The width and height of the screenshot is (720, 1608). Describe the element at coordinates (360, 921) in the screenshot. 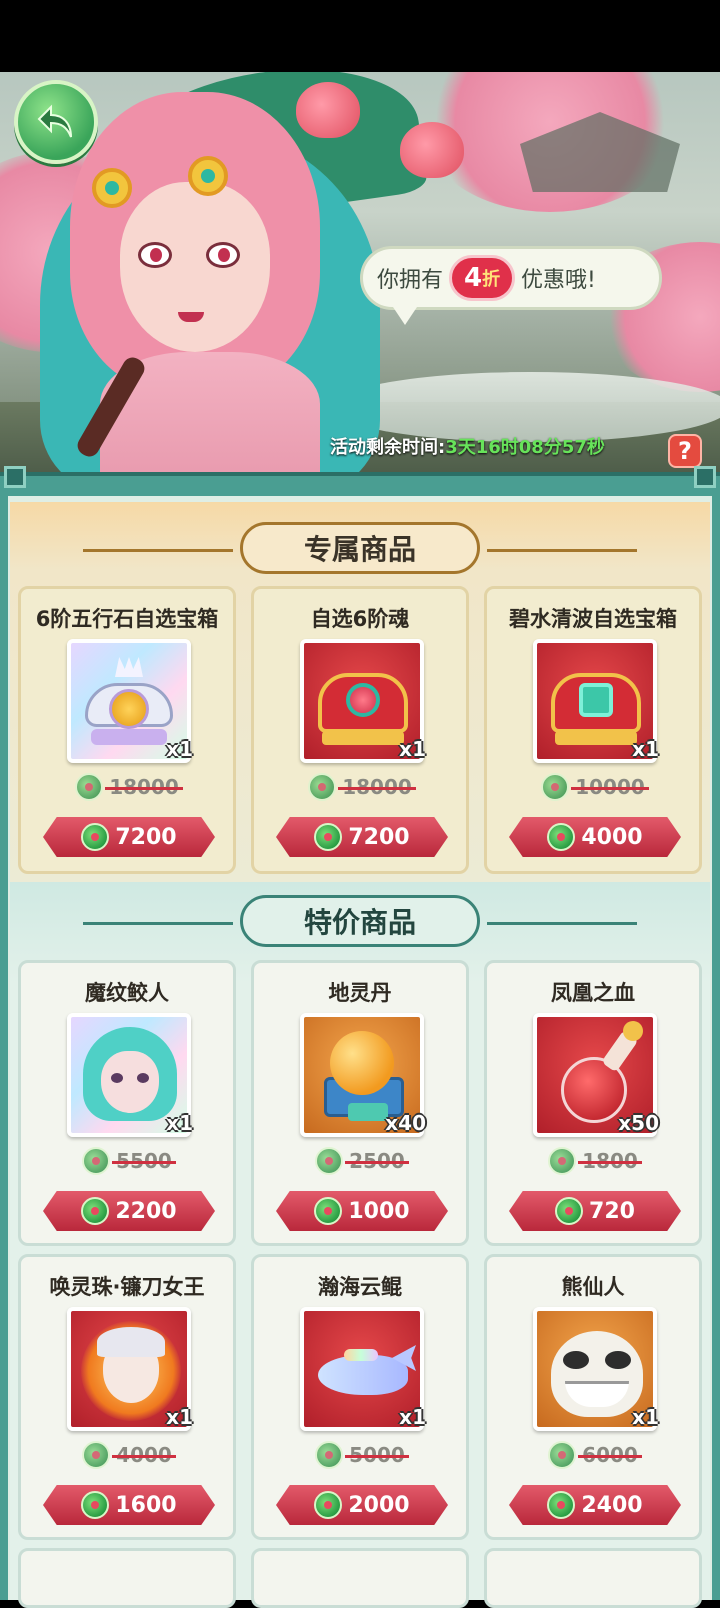

I see `special-section-title: 特价商品` at that location.